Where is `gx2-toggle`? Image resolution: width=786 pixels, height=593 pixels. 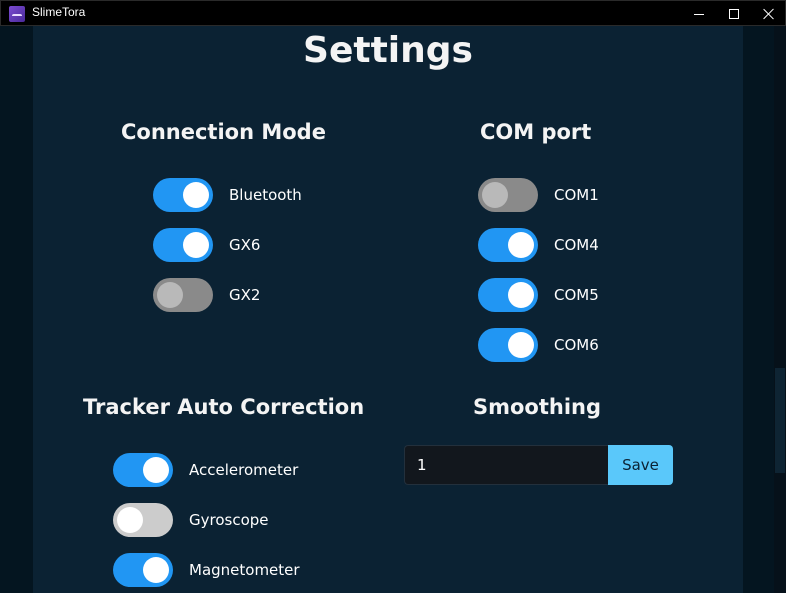
gx2-toggle is located at coordinates (183, 295).